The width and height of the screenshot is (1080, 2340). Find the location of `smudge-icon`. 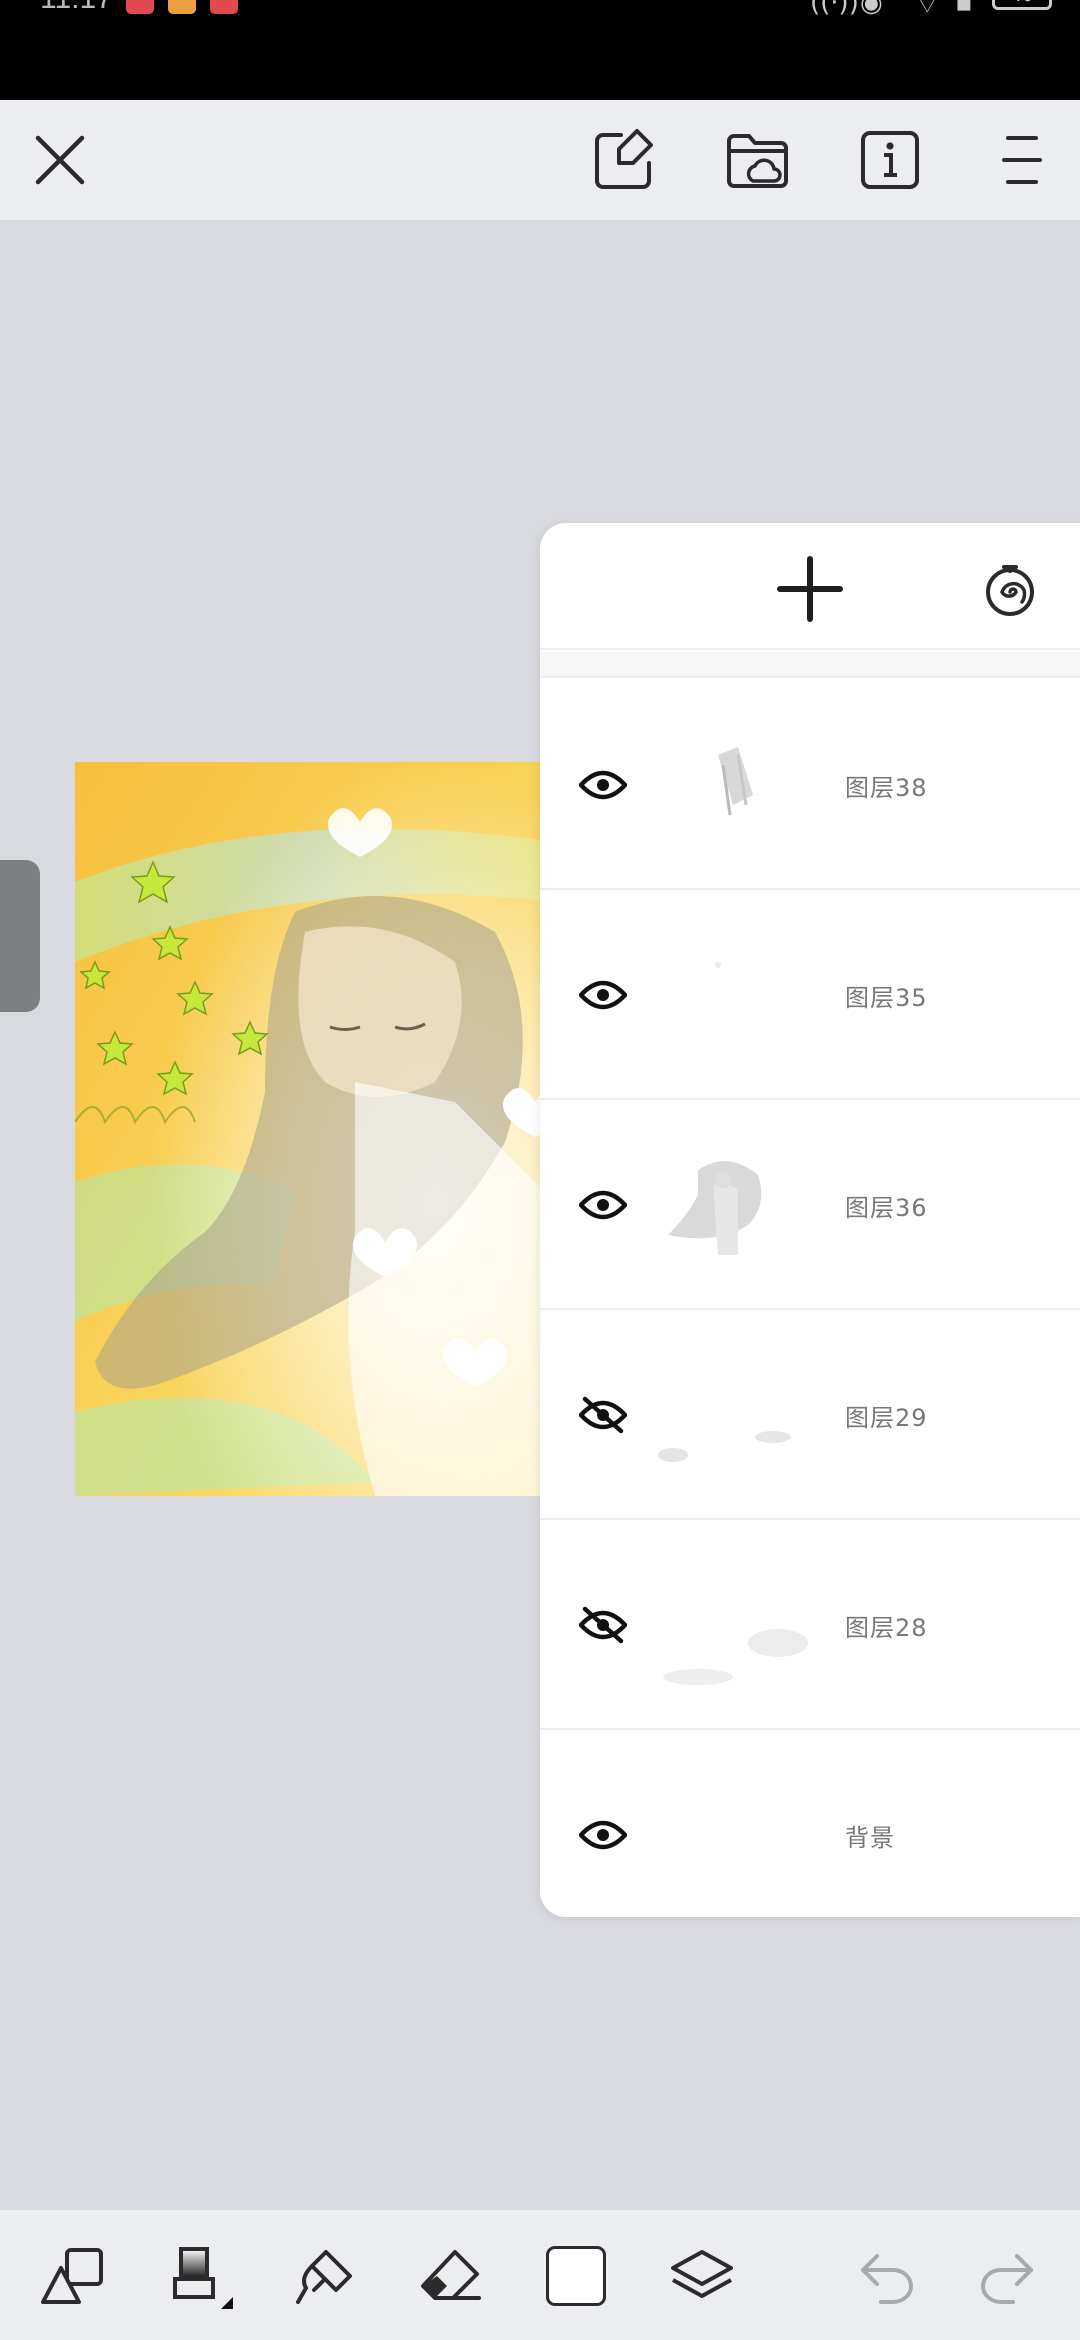

smudge-icon is located at coordinates (324, 2277).